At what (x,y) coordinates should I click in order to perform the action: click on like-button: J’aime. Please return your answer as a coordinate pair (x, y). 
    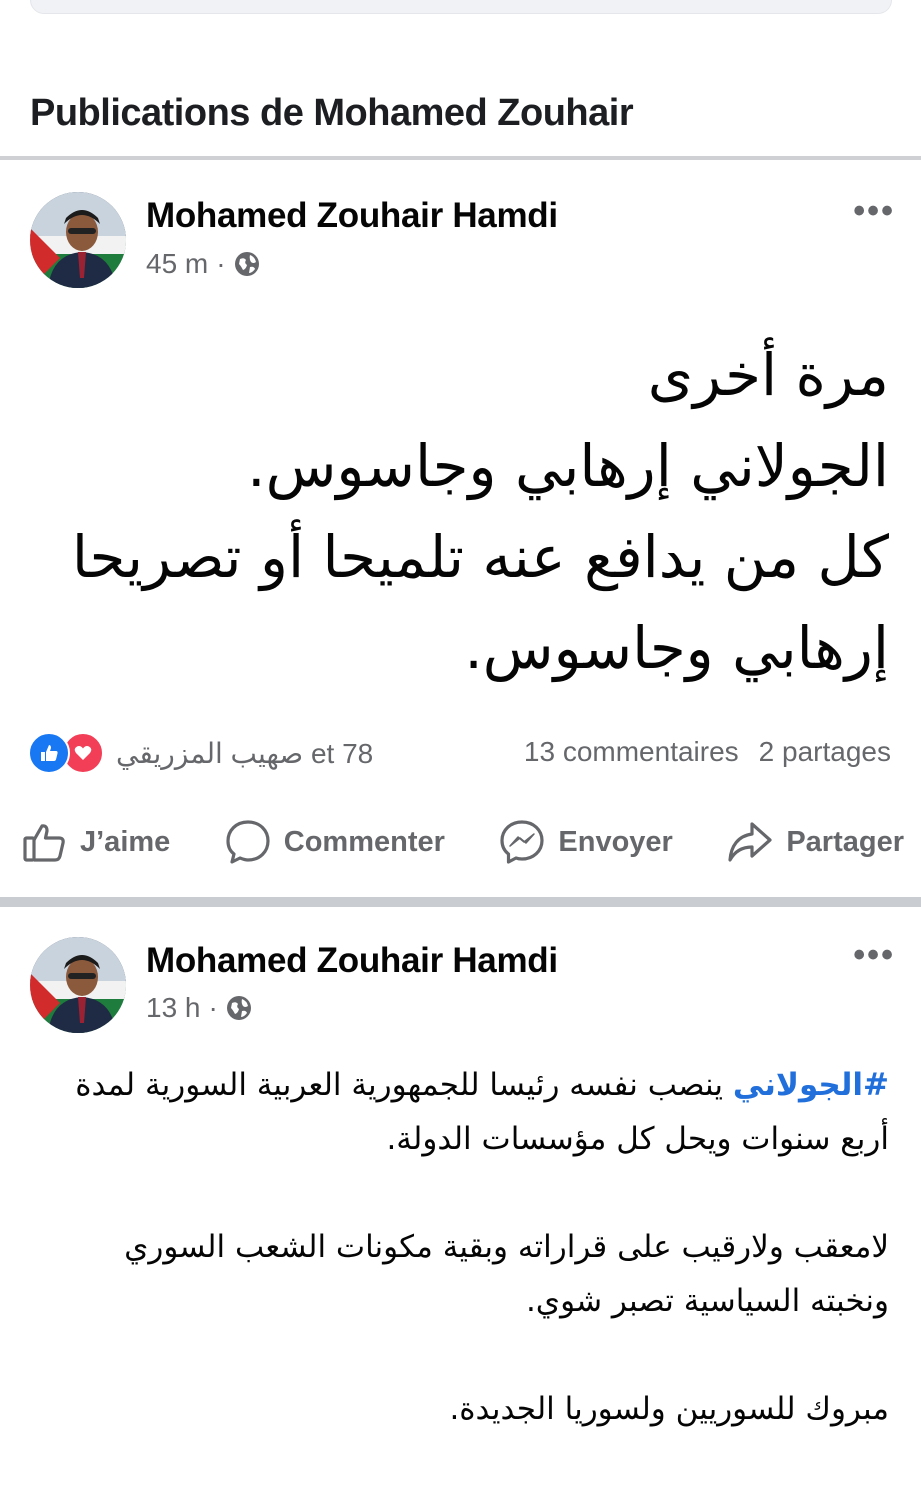
    Looking at the image, I should click on (95, 842).